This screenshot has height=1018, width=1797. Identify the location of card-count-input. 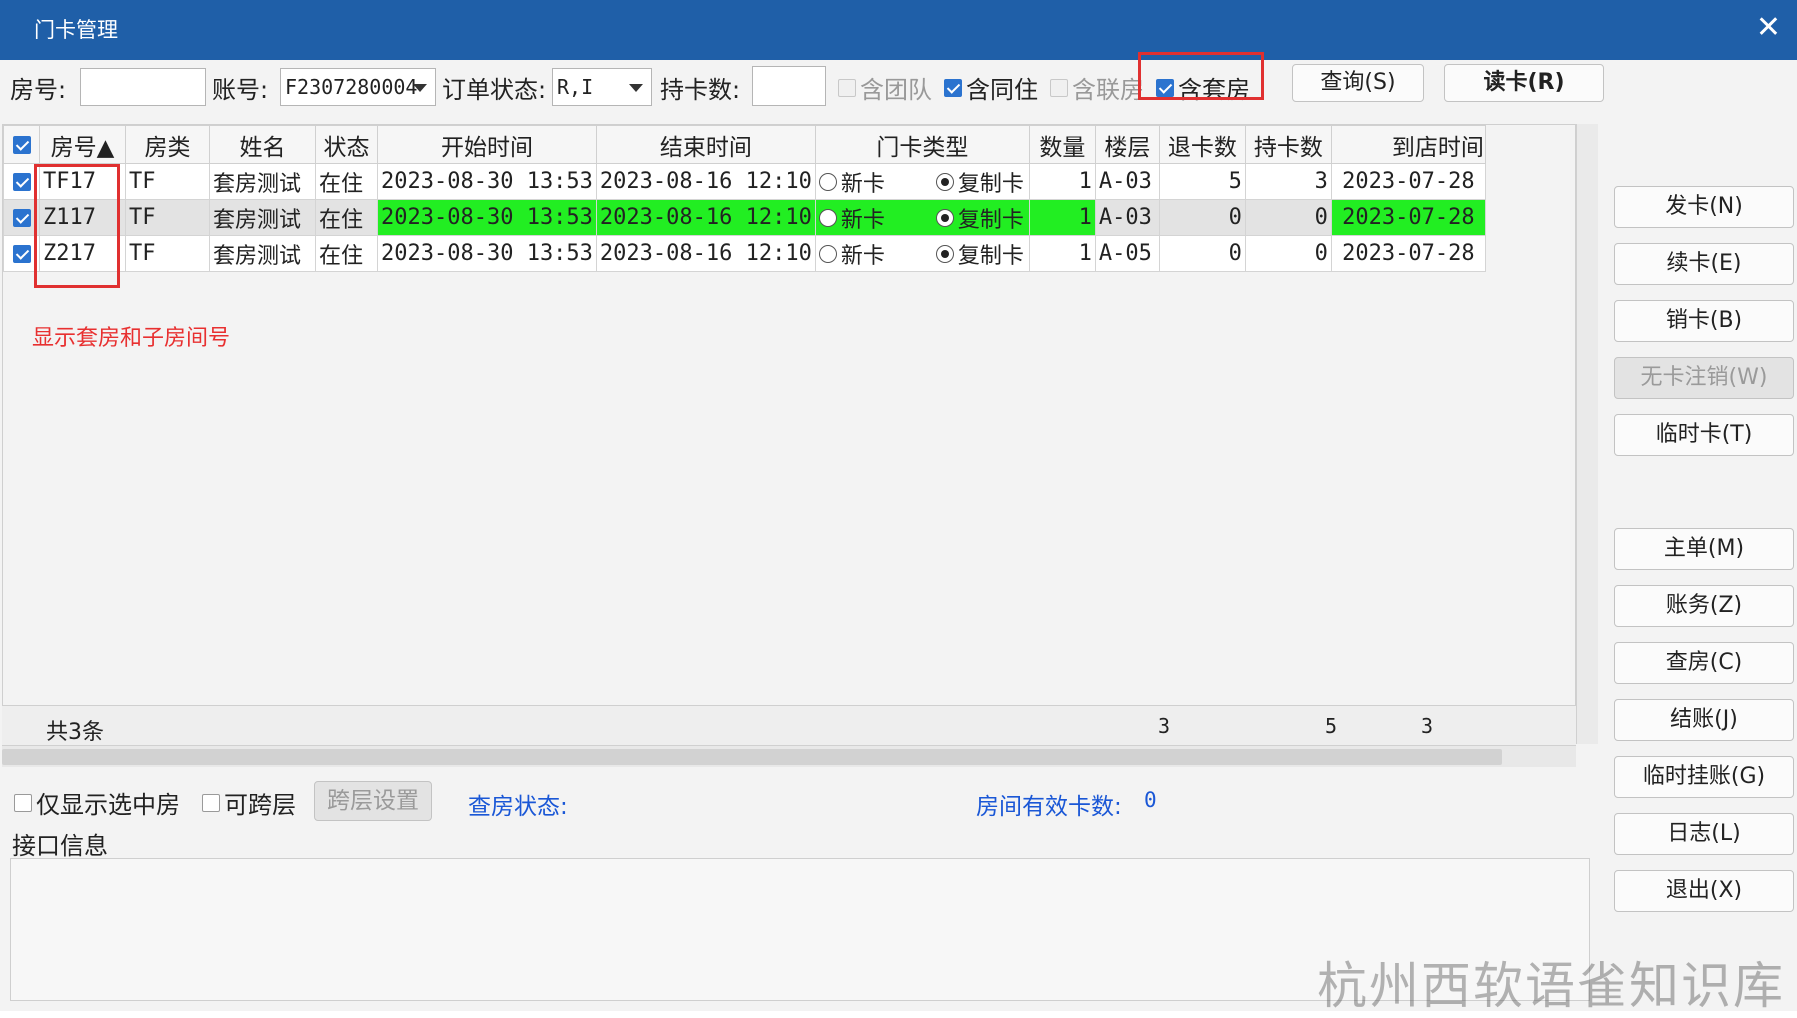
(789, 86).